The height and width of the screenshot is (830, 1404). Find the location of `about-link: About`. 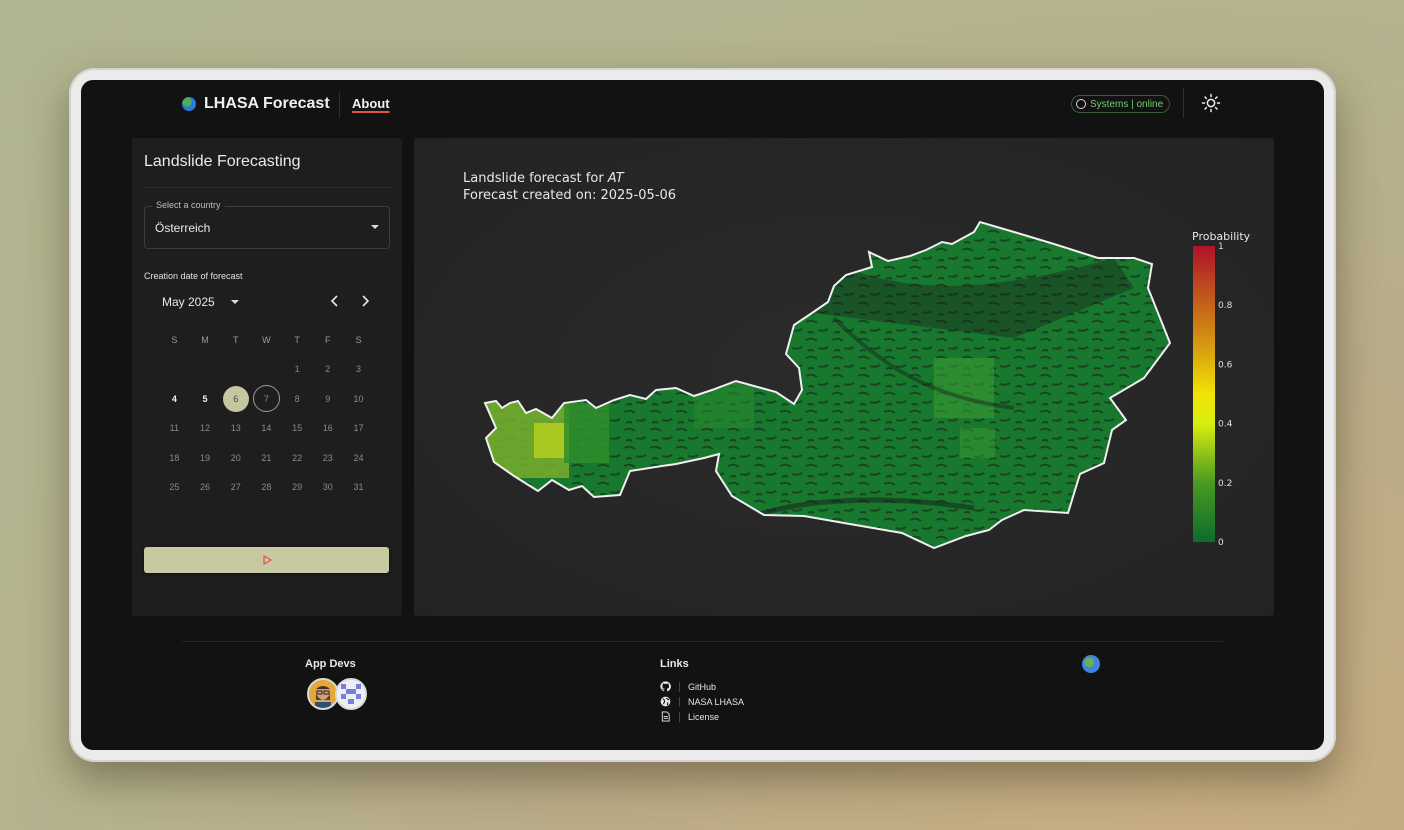

about-link: About is located at coordinates (371, 103).